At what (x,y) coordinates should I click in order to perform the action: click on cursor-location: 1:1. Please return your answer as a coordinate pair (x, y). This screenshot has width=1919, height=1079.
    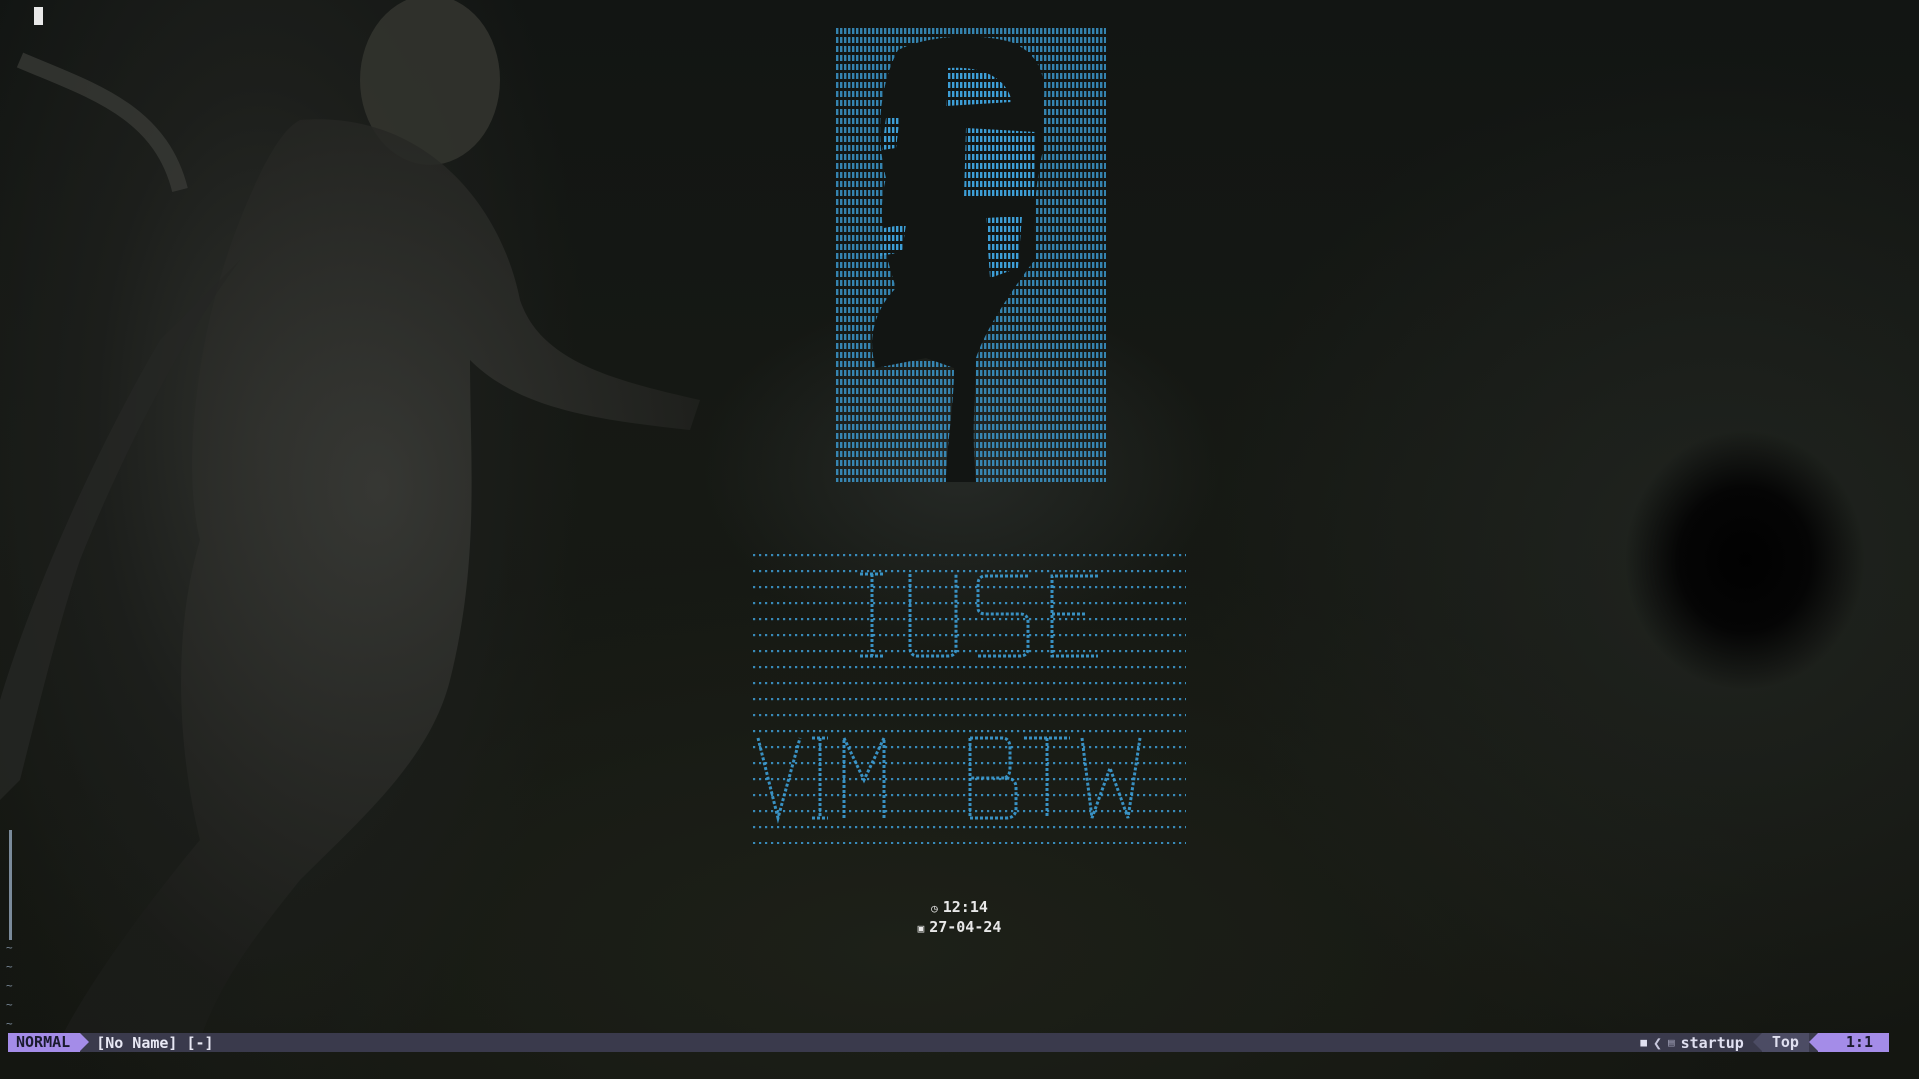
    Looking at the image, I should click on (1848, 1042).